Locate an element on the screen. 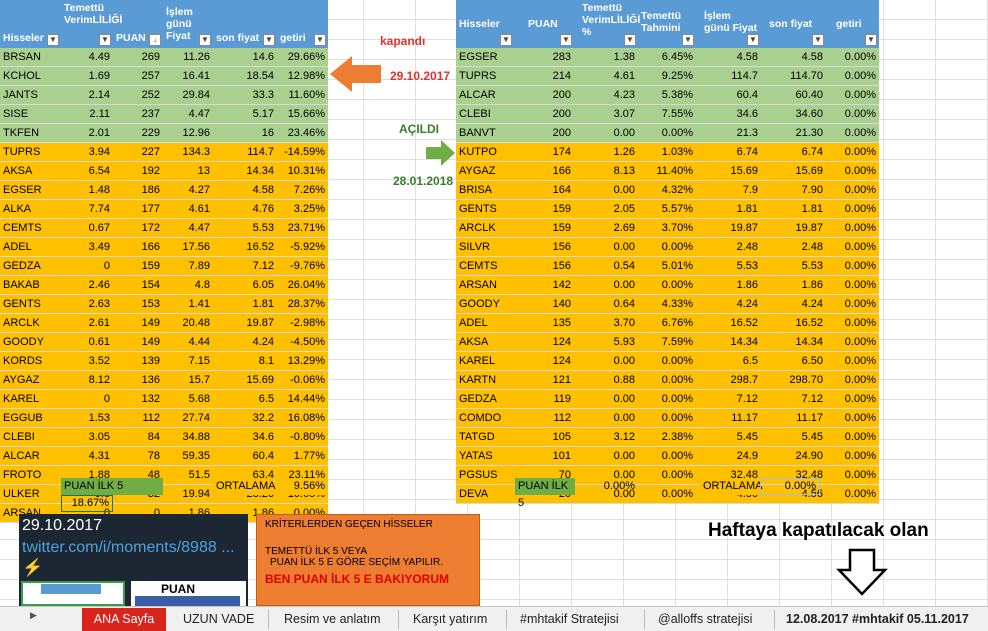 The width and height of the screenshot is (988, 631). table-cell: 3.70% is located at coordinates (667, 228).